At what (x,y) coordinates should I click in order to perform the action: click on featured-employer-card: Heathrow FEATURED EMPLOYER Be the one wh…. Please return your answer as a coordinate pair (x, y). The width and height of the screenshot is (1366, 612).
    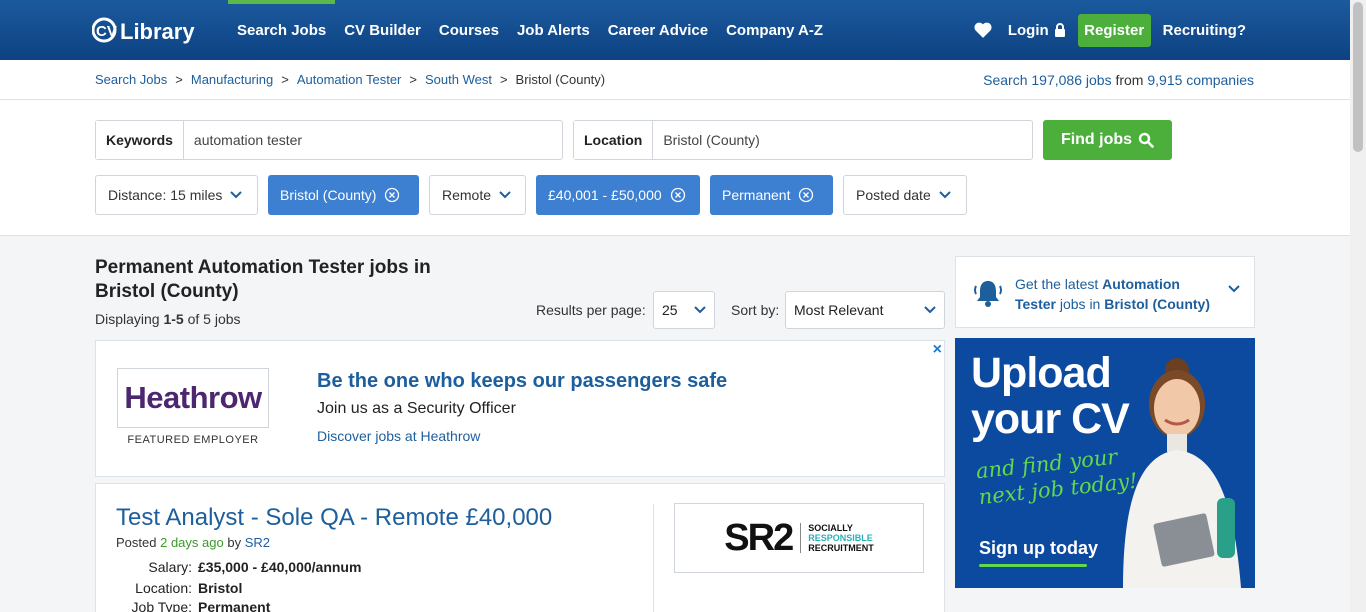
    Looking at the image, I should click on (520, 408).